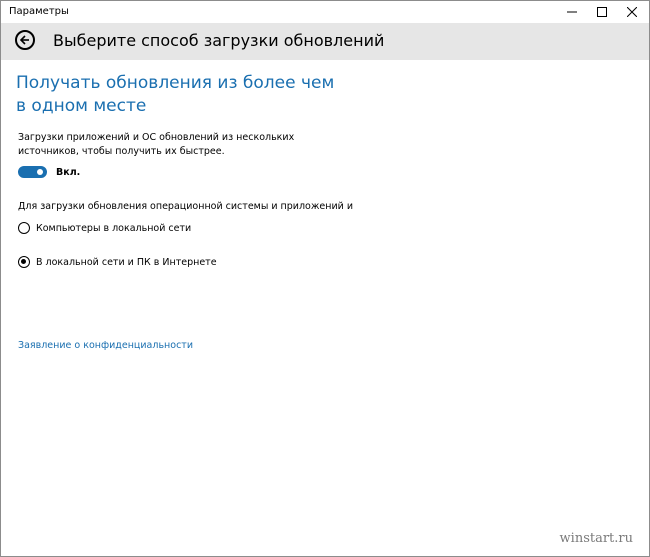 The height and width of the screenshot is (557, 650). I want to click on window-title: Параметры, so click(39, 11).